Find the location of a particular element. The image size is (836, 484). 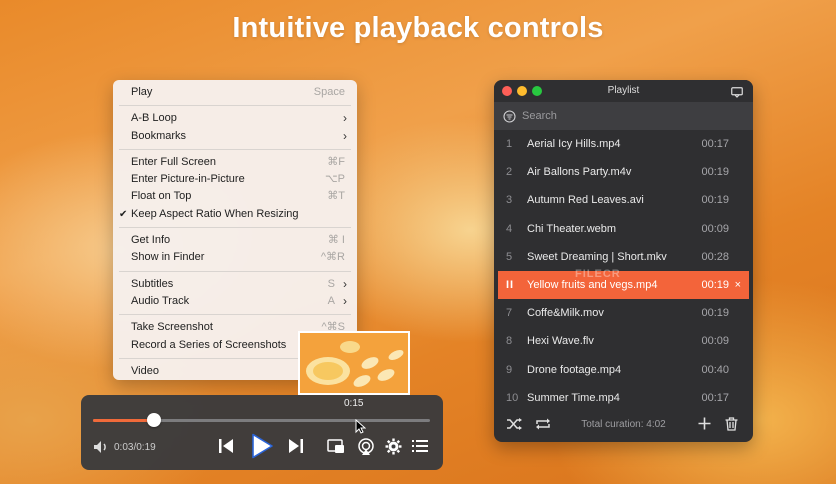

playlist-item: 5 Sweet Dreaming | Short.mkv 00:28 is located at coordinates (623, 257).